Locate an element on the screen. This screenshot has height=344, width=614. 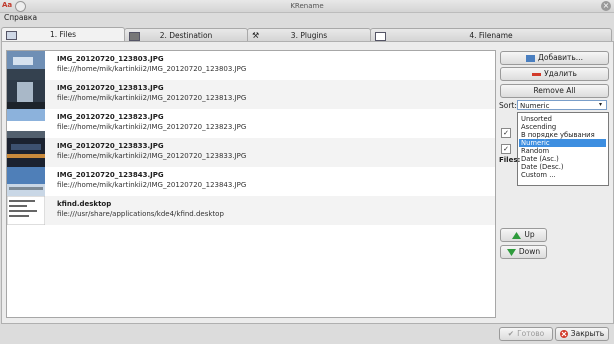
close-window-button: × is located at coordinates (606, 6).